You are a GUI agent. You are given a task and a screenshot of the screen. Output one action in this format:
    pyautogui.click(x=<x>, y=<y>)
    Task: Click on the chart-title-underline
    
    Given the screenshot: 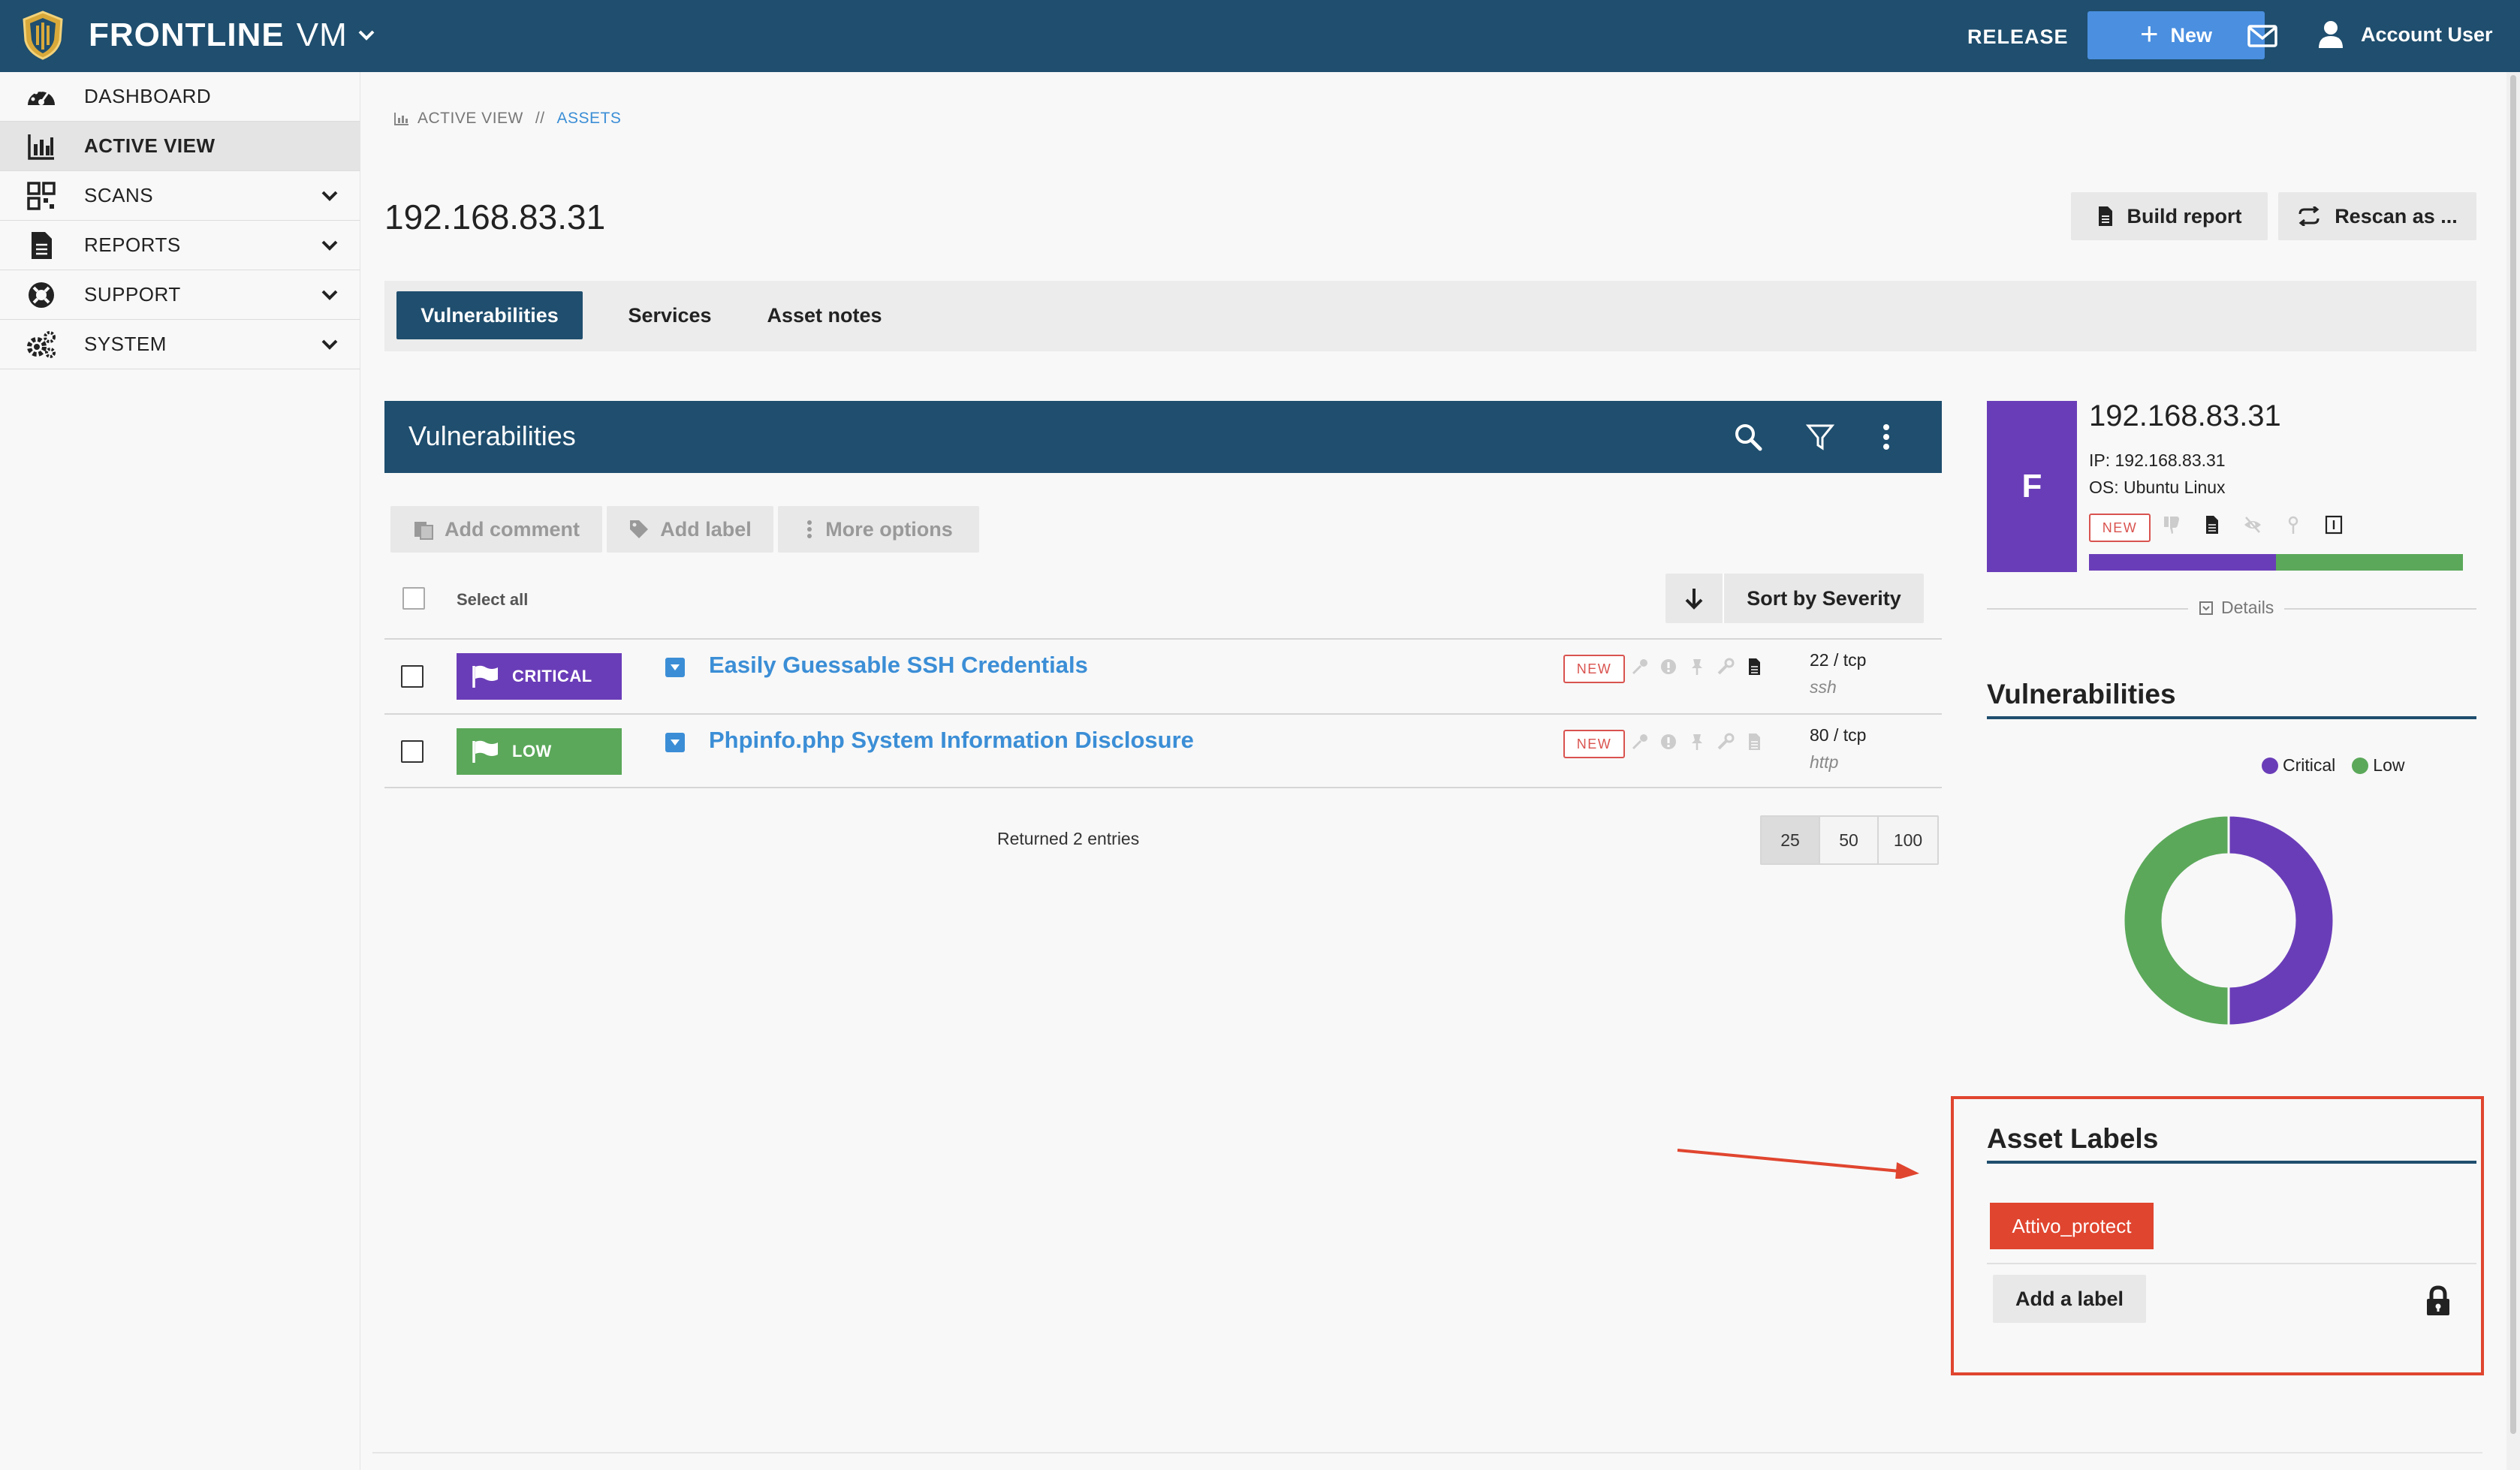 What is the action you would take?
    pyautogui.click(x=2231, y=717)
    